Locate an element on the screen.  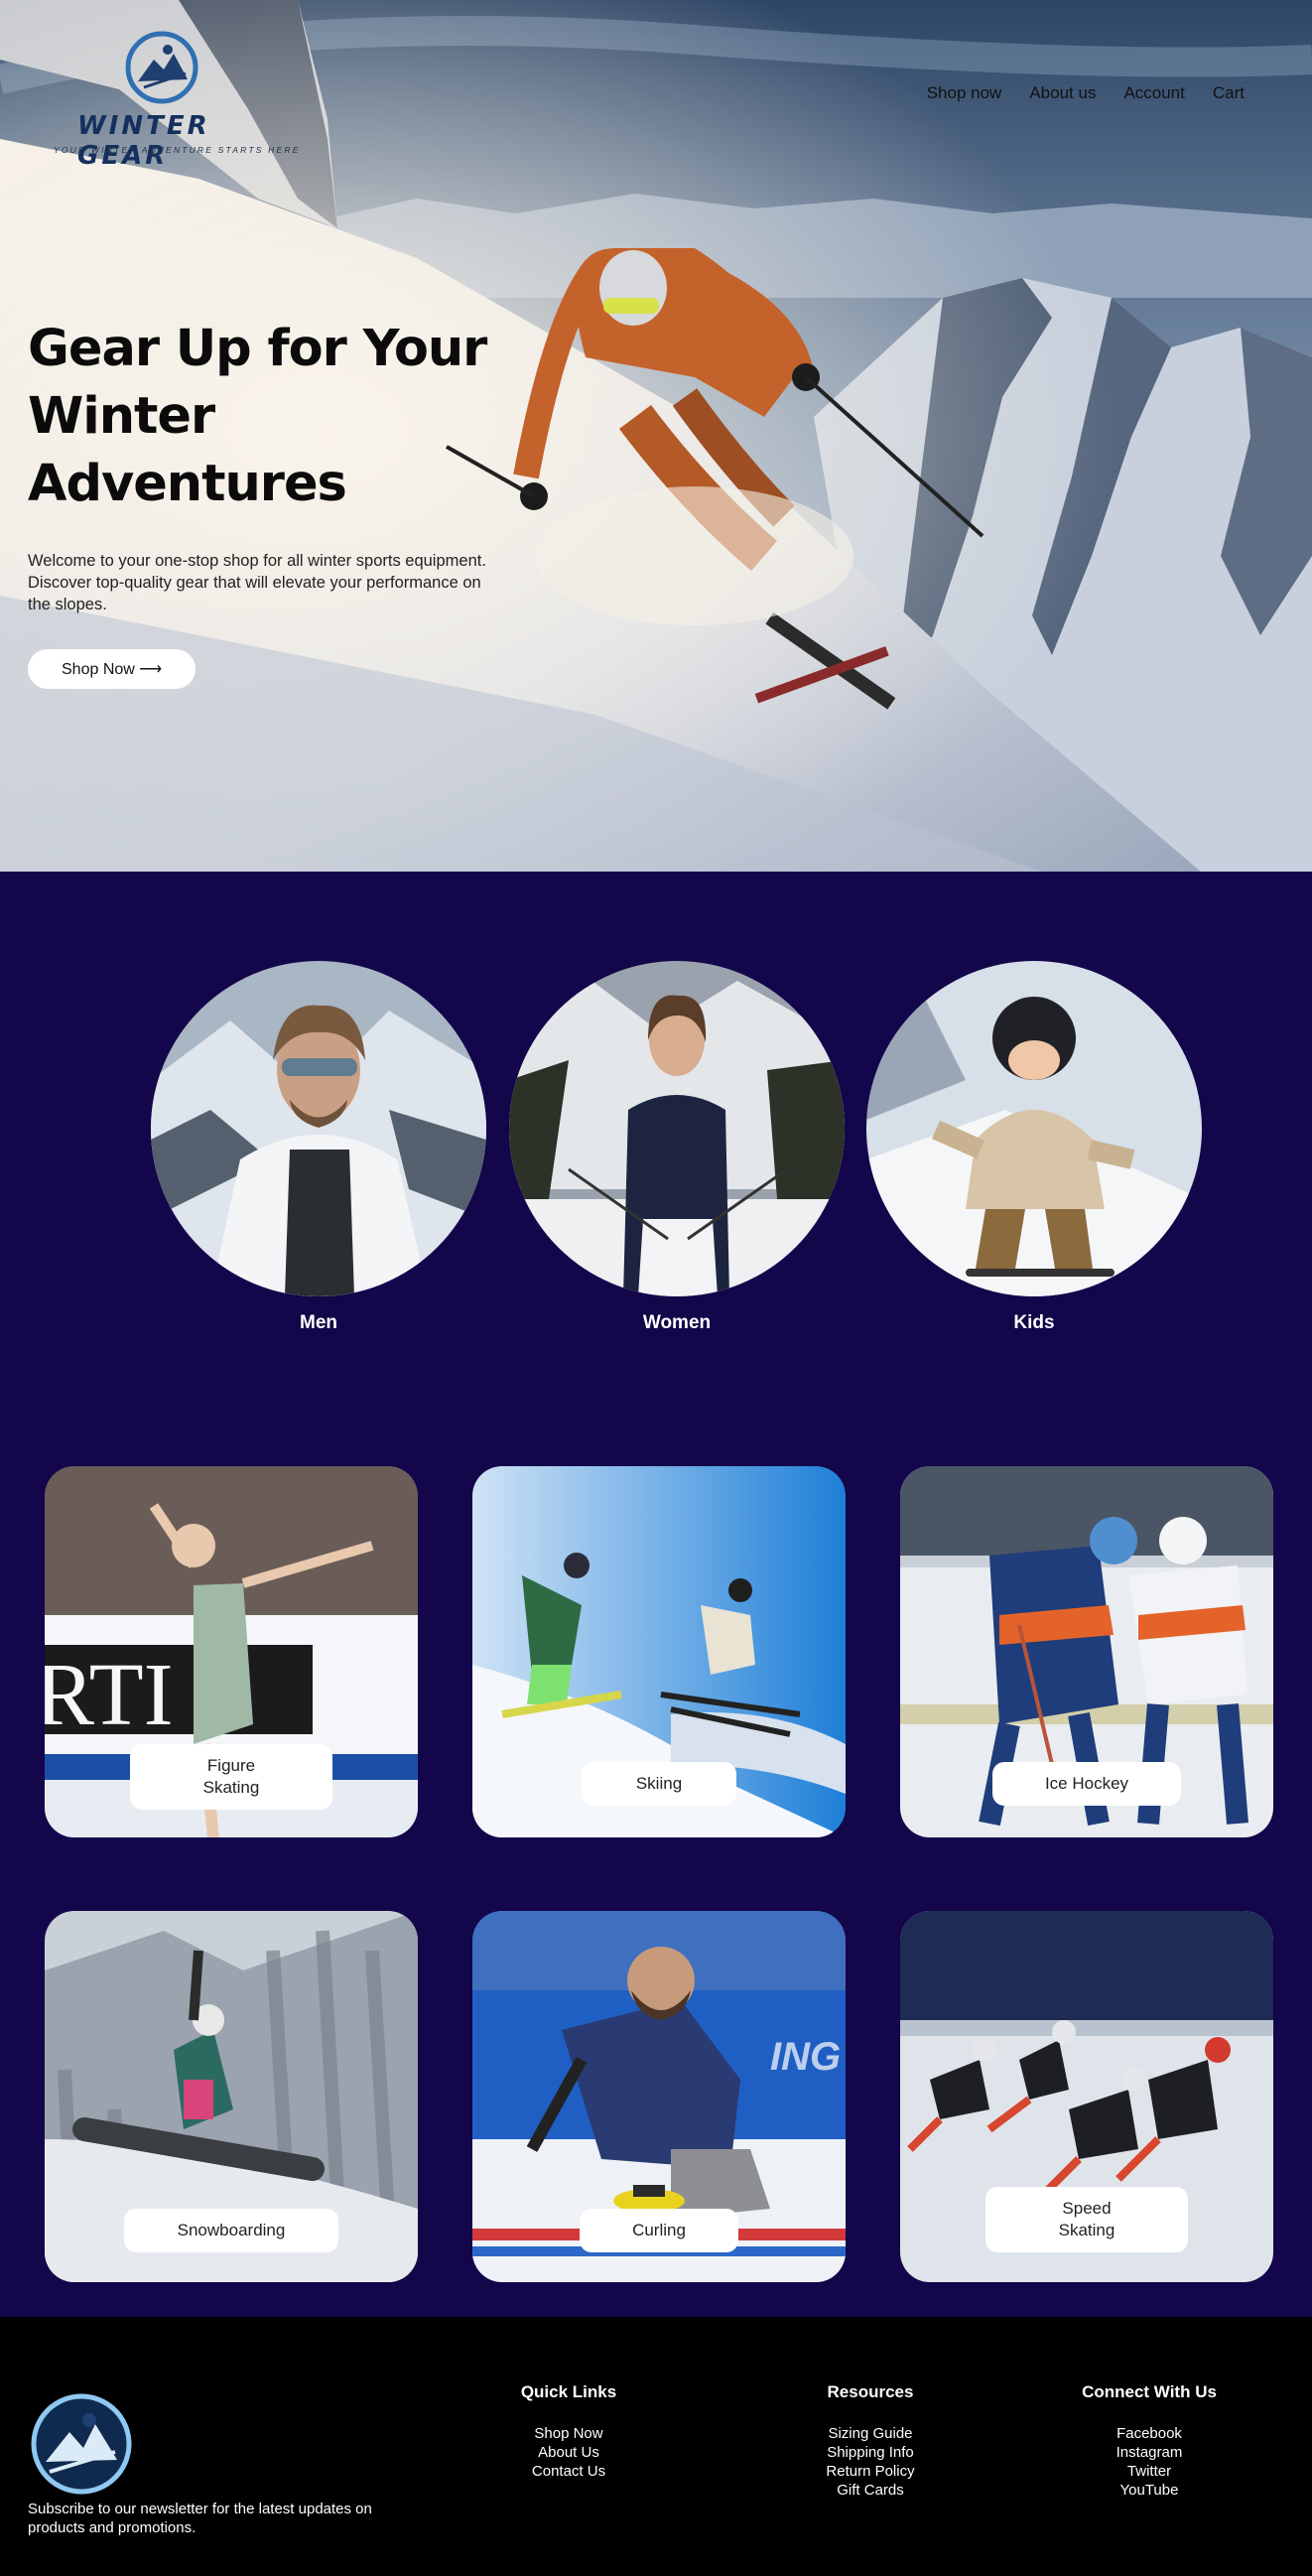
category-women-label: Women is located at coordinates (677, 1322).